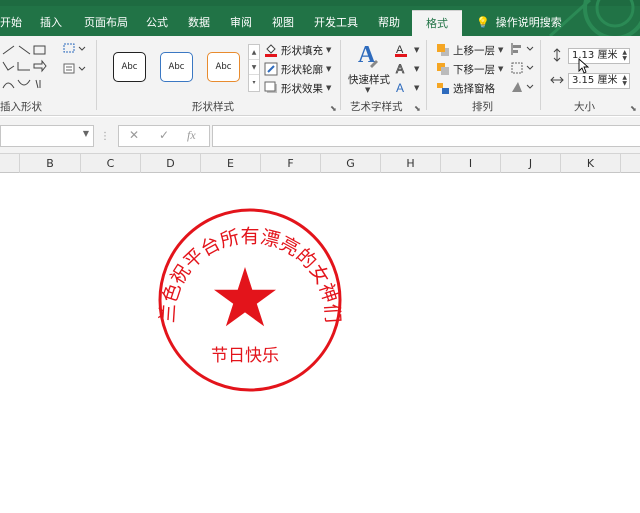 The width and height of the screenshot is (640, 513). I want to click on column-header: J, so click(531, 163).